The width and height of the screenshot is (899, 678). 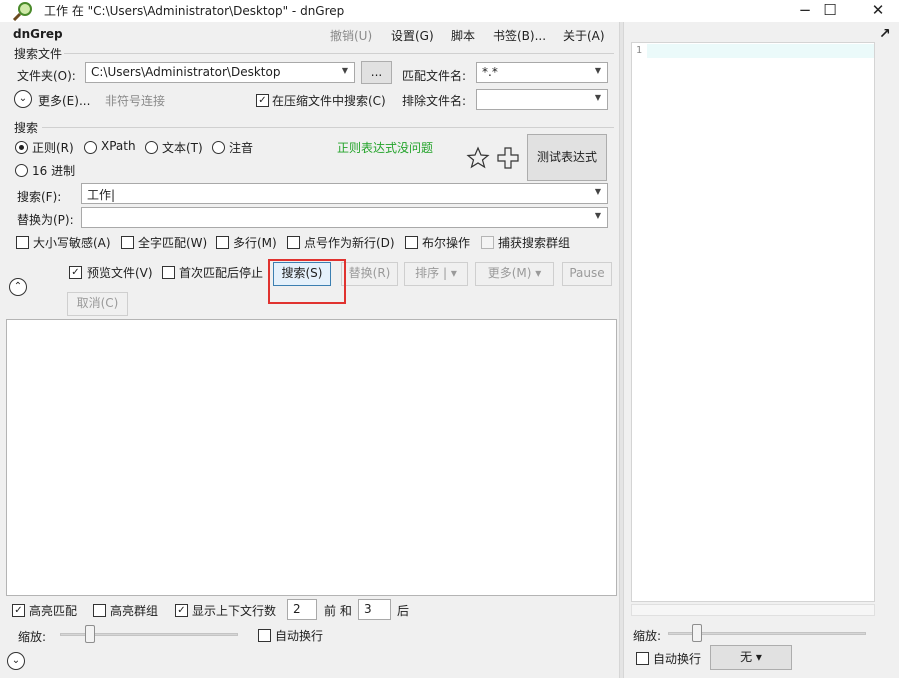 I want to click on current-line-highlight, so click(x=760, y=51).